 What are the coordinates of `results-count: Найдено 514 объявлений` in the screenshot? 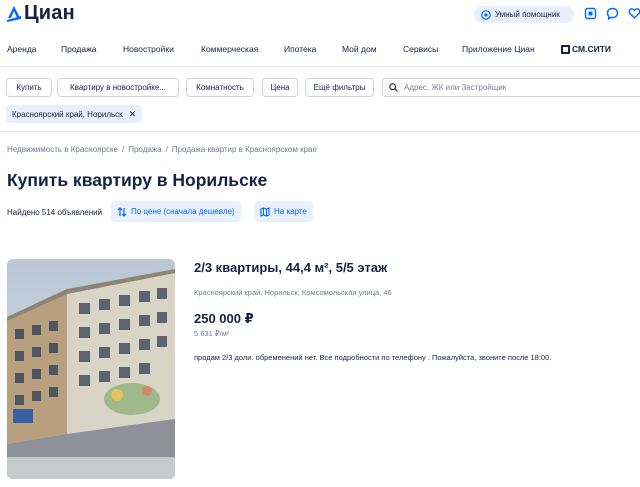 It's located at (55, 212).